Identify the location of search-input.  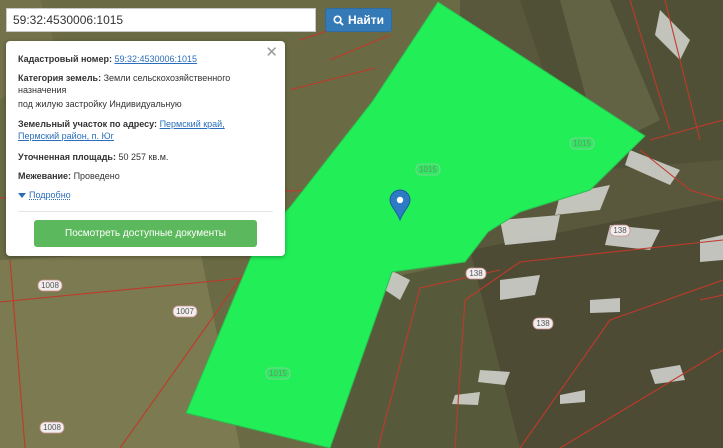
(161, 20).